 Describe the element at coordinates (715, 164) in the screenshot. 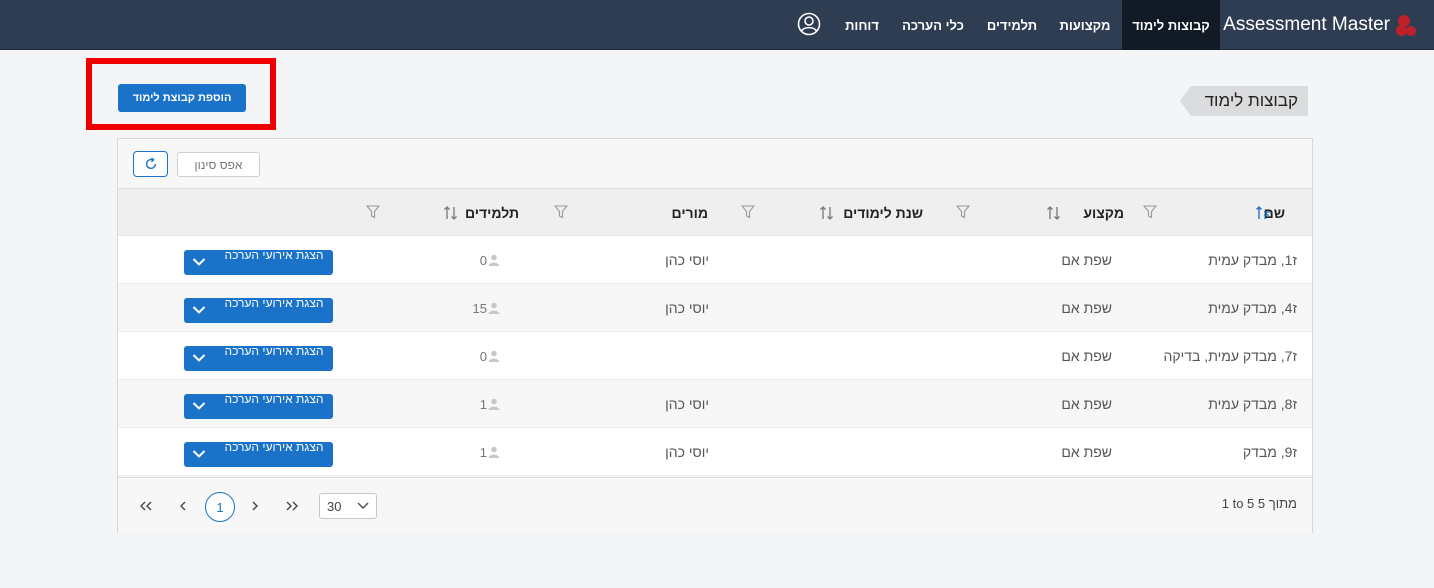

I see `grid-toolbar: אפס סינון` at that location.